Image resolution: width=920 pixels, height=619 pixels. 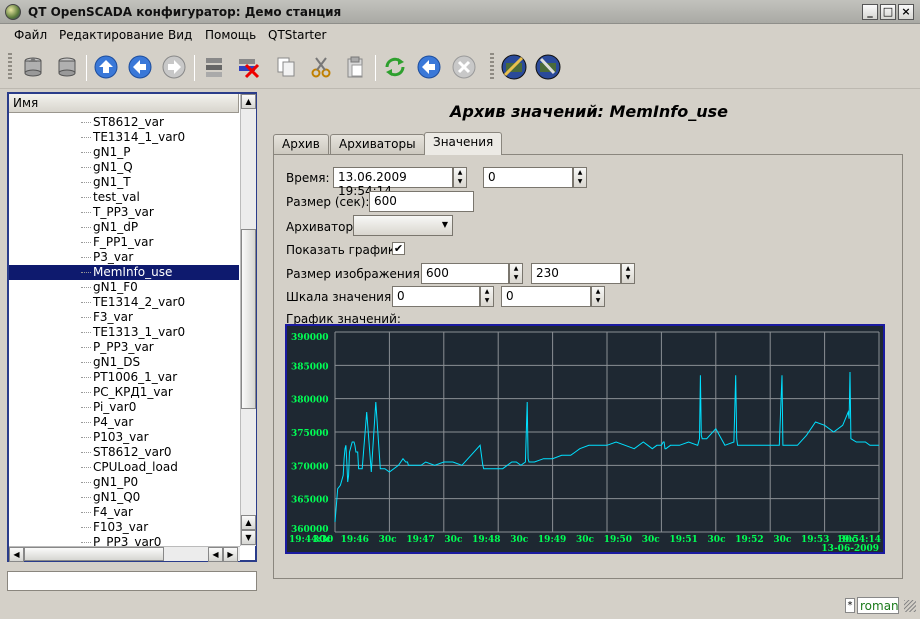 I want to click on time-input: 13.06.2009 19:54:14, so click(x=393, y=182).